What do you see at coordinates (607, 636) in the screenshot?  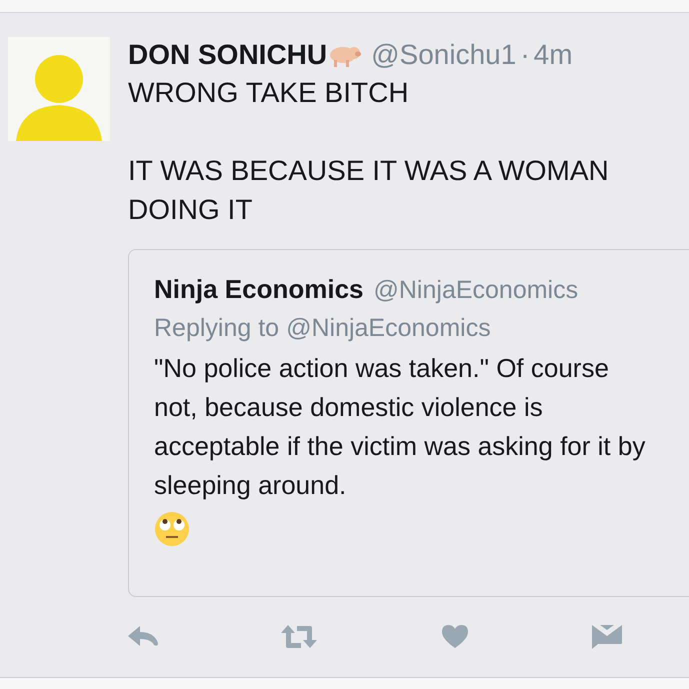 I see `message-icon` at bounding box center [607, 636].